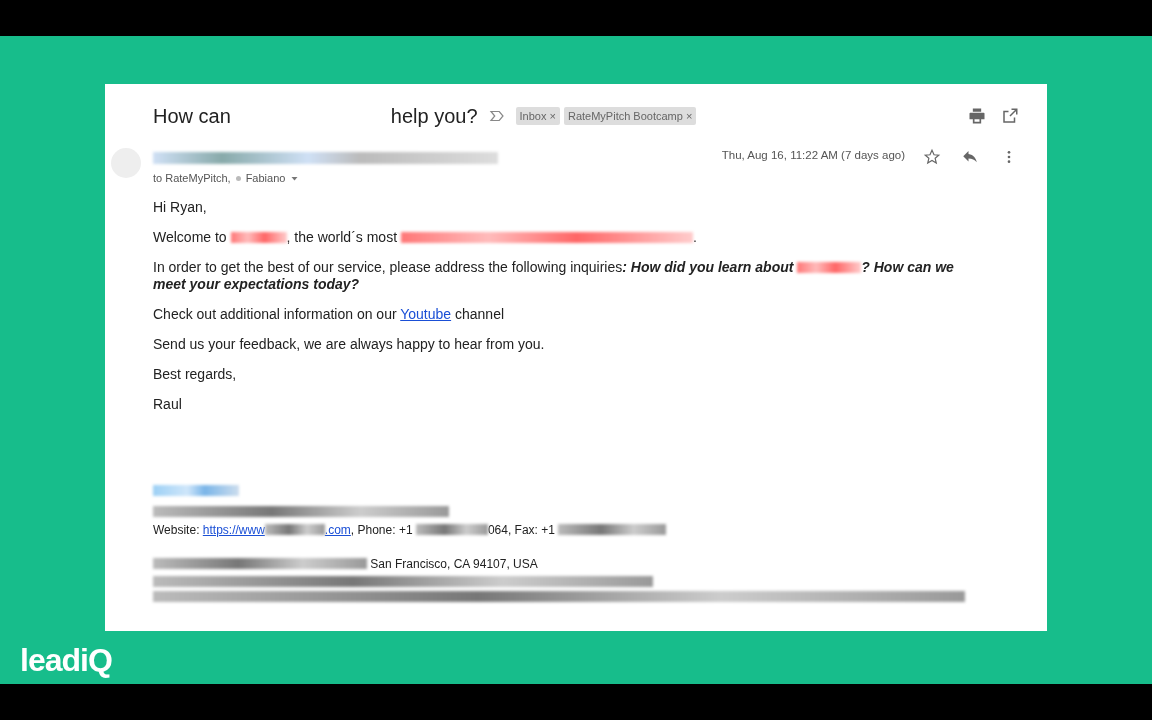  Describe the element at coordinates (168, 404) in the screenshot. I see `paragraph: Raul` at that location.